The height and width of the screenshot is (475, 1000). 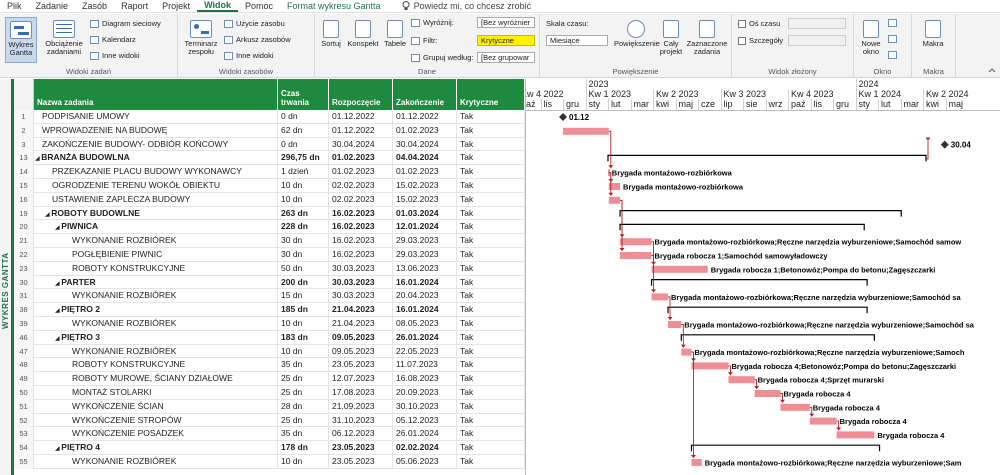 I want to click on row-number: 22, so click(x=24, y=255).